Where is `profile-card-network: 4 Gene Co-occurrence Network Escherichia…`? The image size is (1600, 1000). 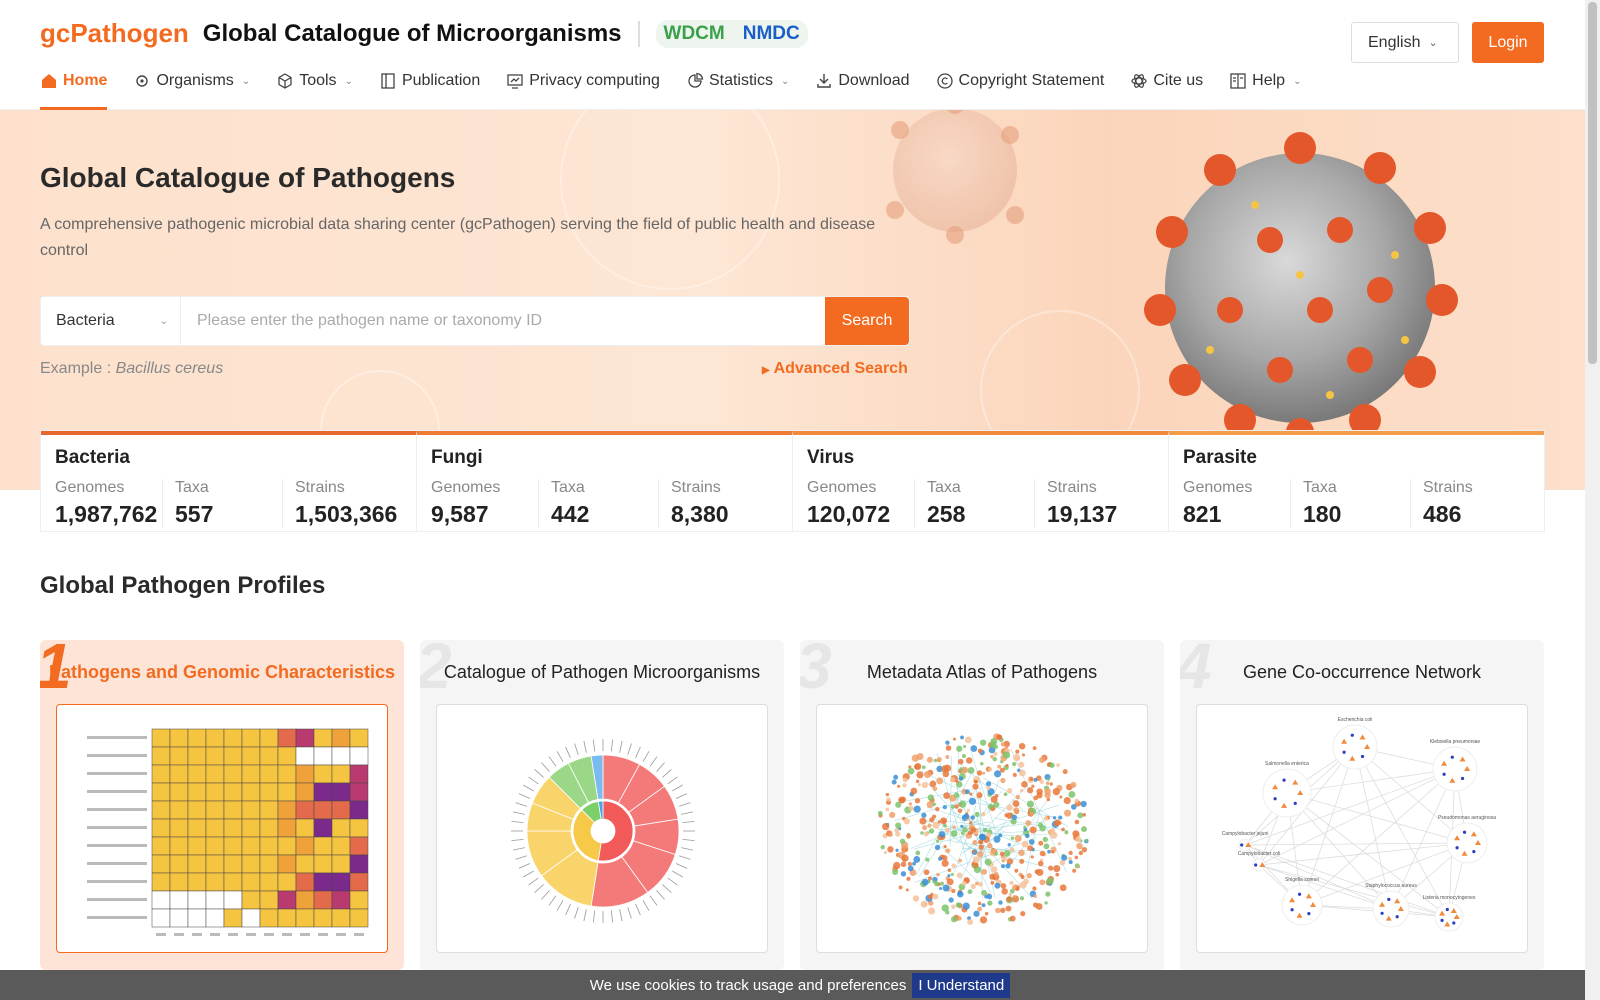
profile-card-network: 4 Gene Co-occurrence Network Escherichia… is located at coordinates (1362, 805).